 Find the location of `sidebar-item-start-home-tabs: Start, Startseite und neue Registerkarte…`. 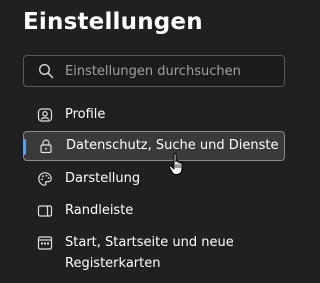

sidebar-item-start-home-tabs: Start, Startseite und neue Registerkarte… is located at coordinates (154, 252).